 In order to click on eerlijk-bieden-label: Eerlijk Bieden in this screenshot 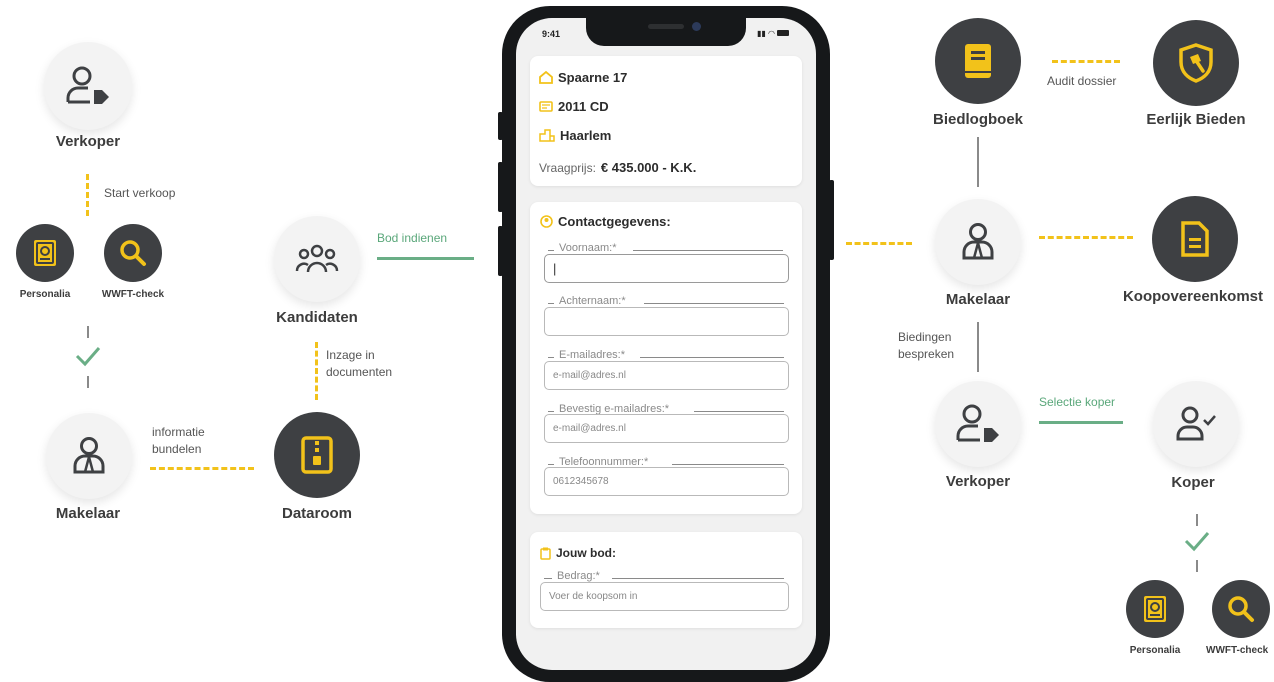, I will do `click(1196, 119)`.